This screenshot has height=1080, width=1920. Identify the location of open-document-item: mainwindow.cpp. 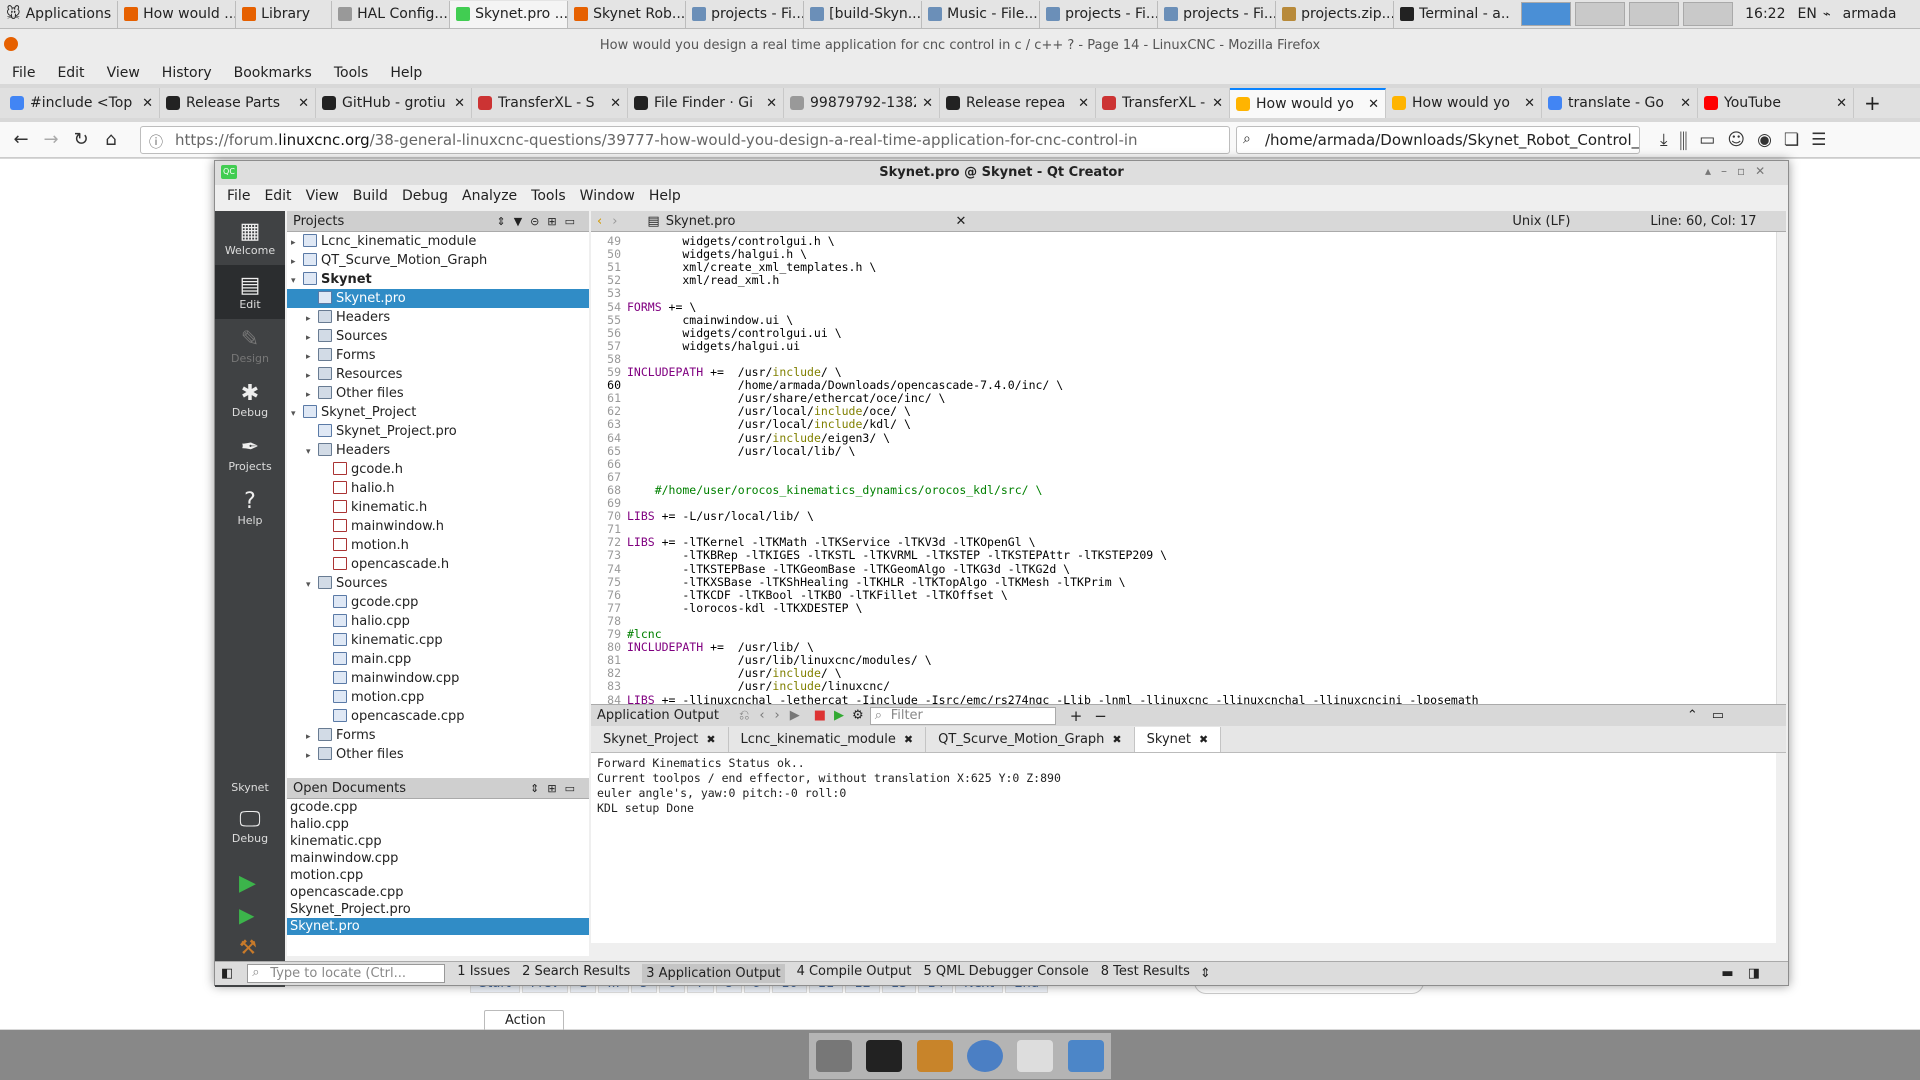
(438, 858).